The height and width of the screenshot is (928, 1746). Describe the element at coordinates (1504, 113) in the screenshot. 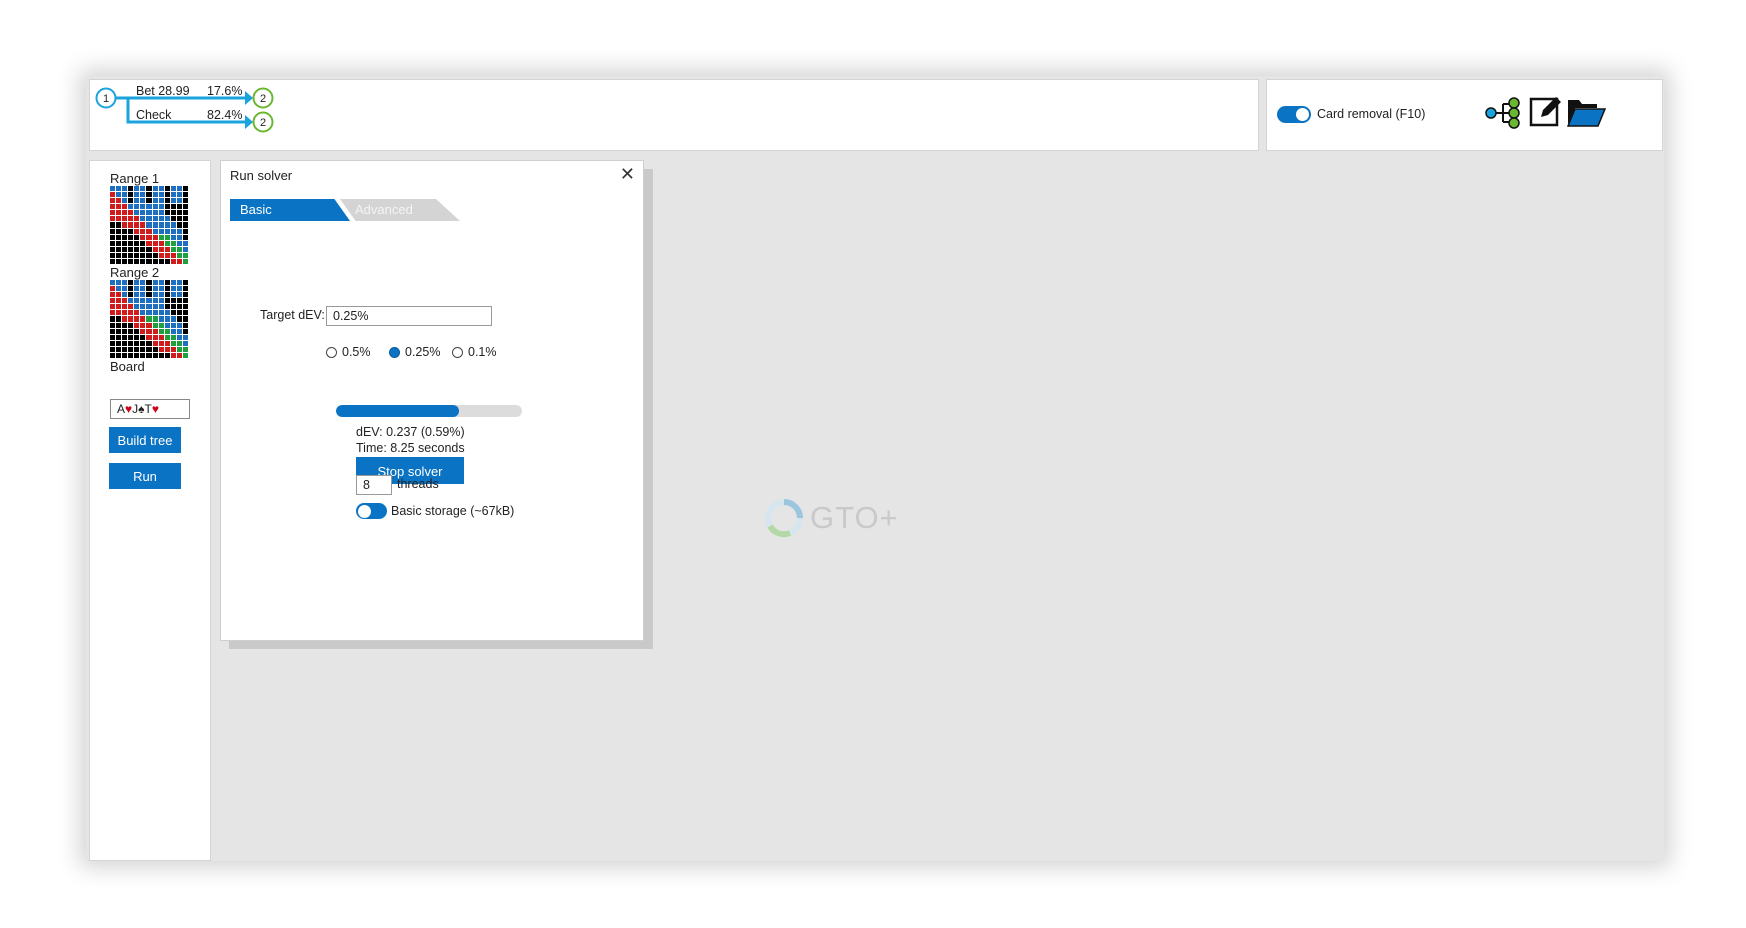

I see `tree-icon` at that location.